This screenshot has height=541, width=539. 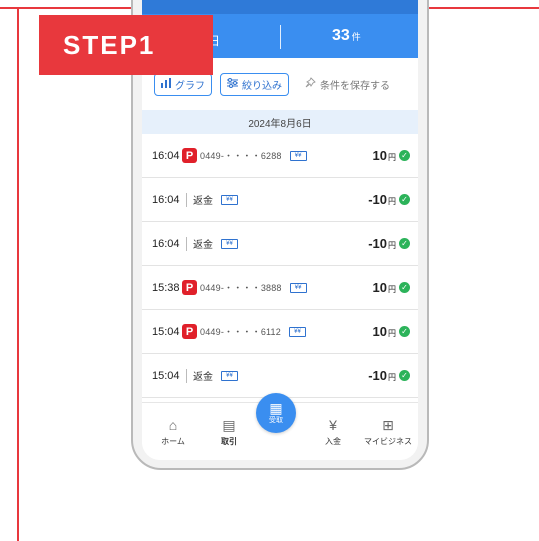 What do you see at coordinates (276, 420) in the screenshot?
I see `receive-label: 受取` at bounding box center [276, 420].